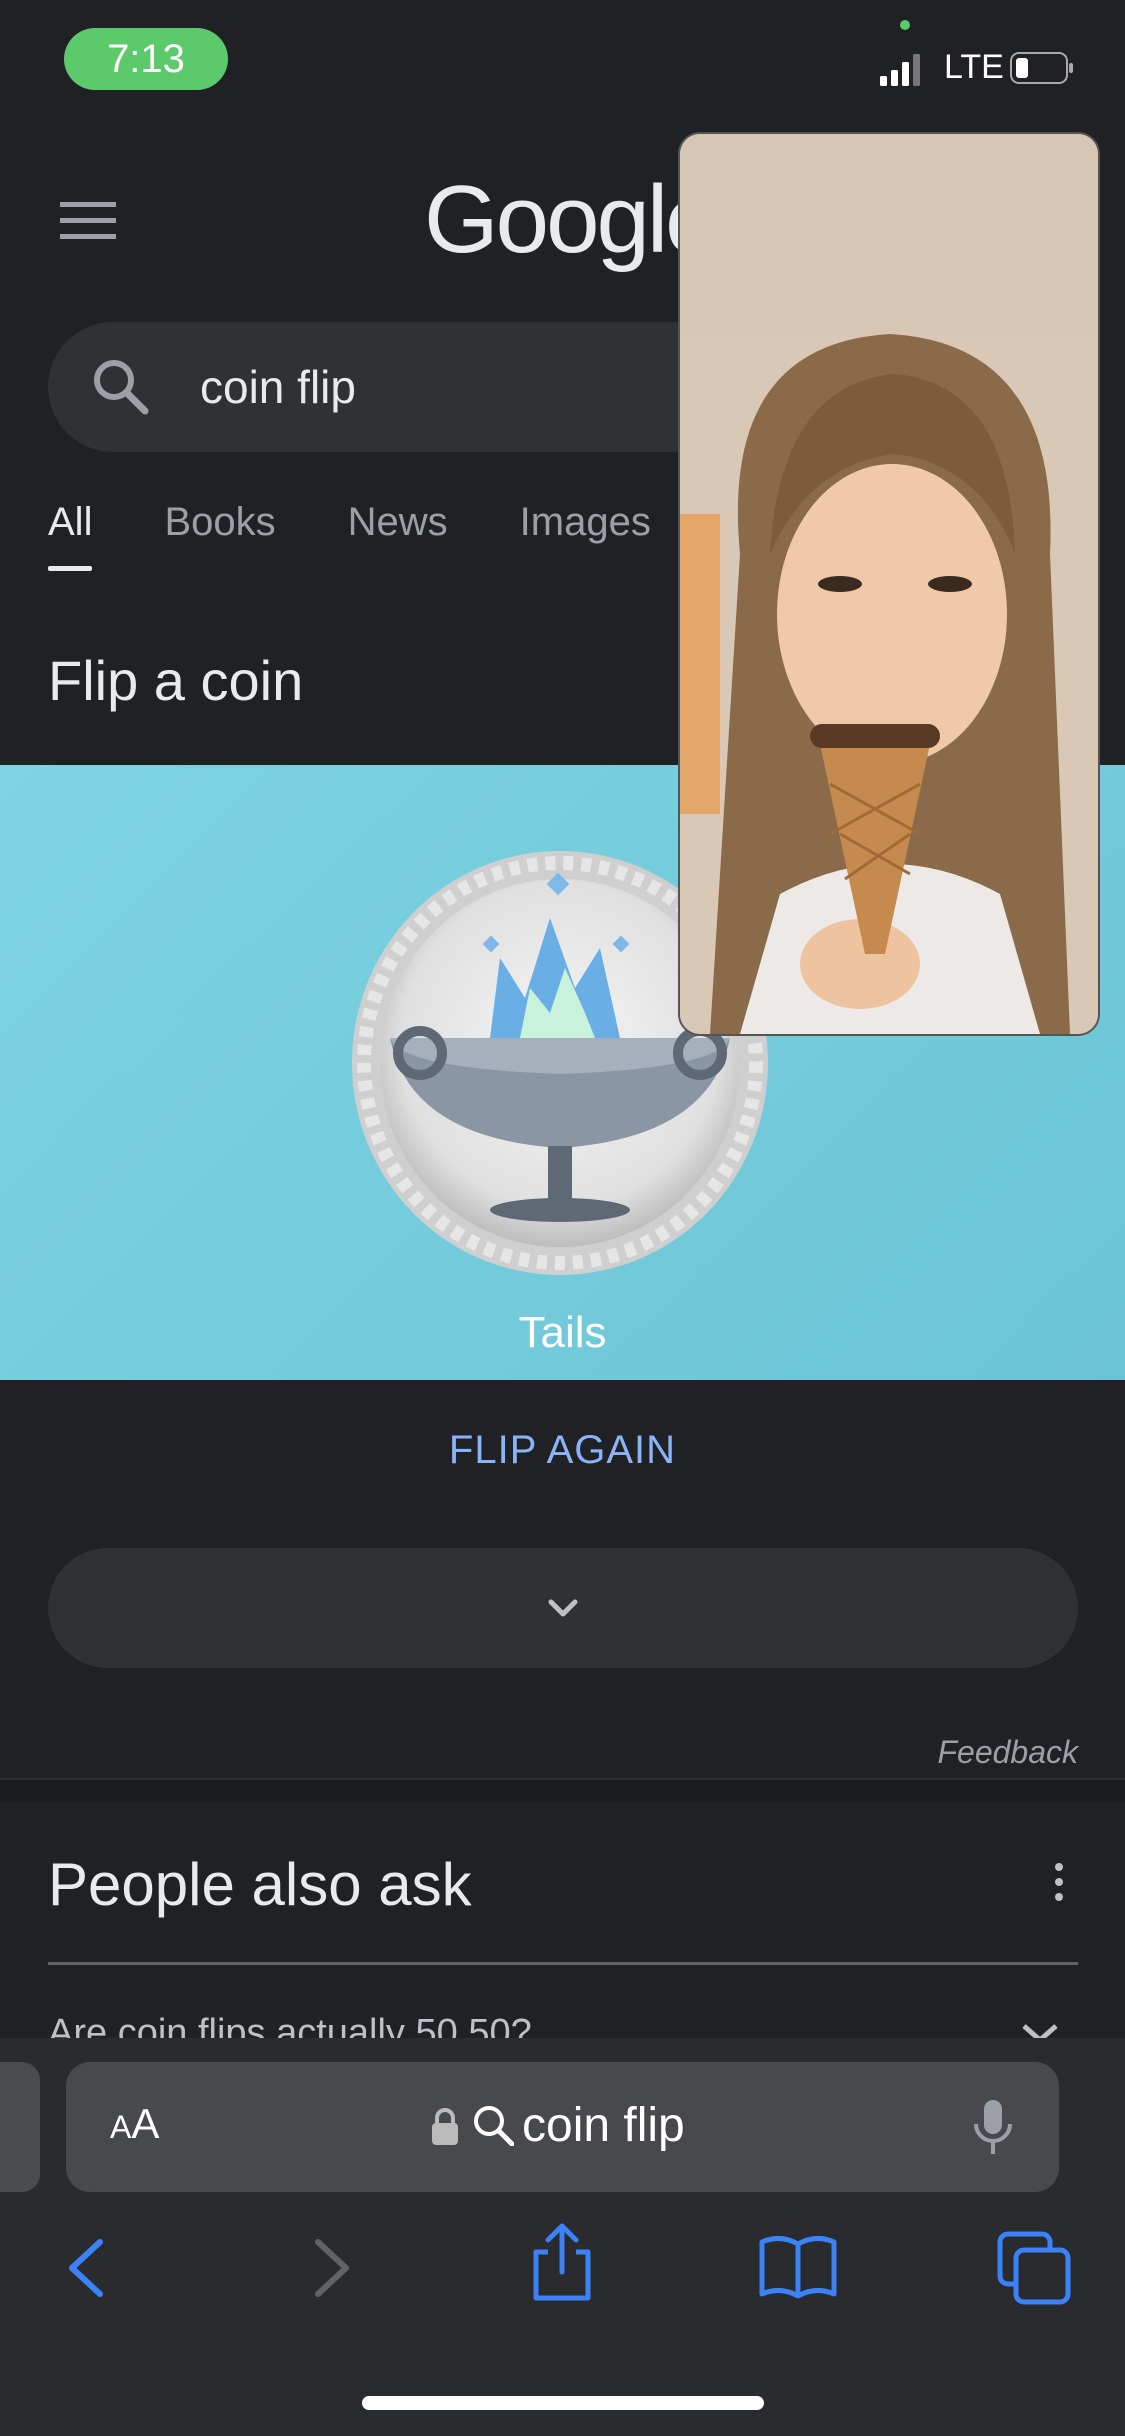 The image size is (1125, 2436). I want to click on paa-divider, so click(563, 1963).